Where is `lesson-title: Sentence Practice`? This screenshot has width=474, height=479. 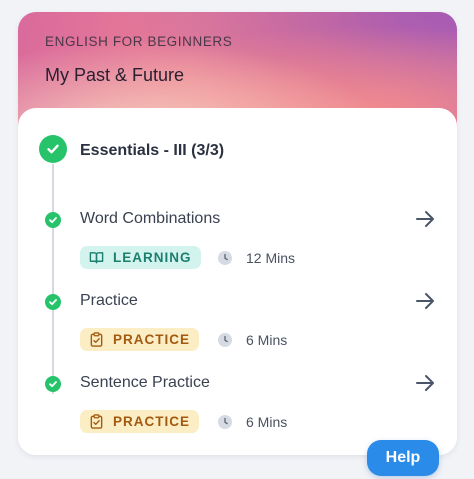 lesson-title: Sentence Practice is located at coordinates (145, 382).